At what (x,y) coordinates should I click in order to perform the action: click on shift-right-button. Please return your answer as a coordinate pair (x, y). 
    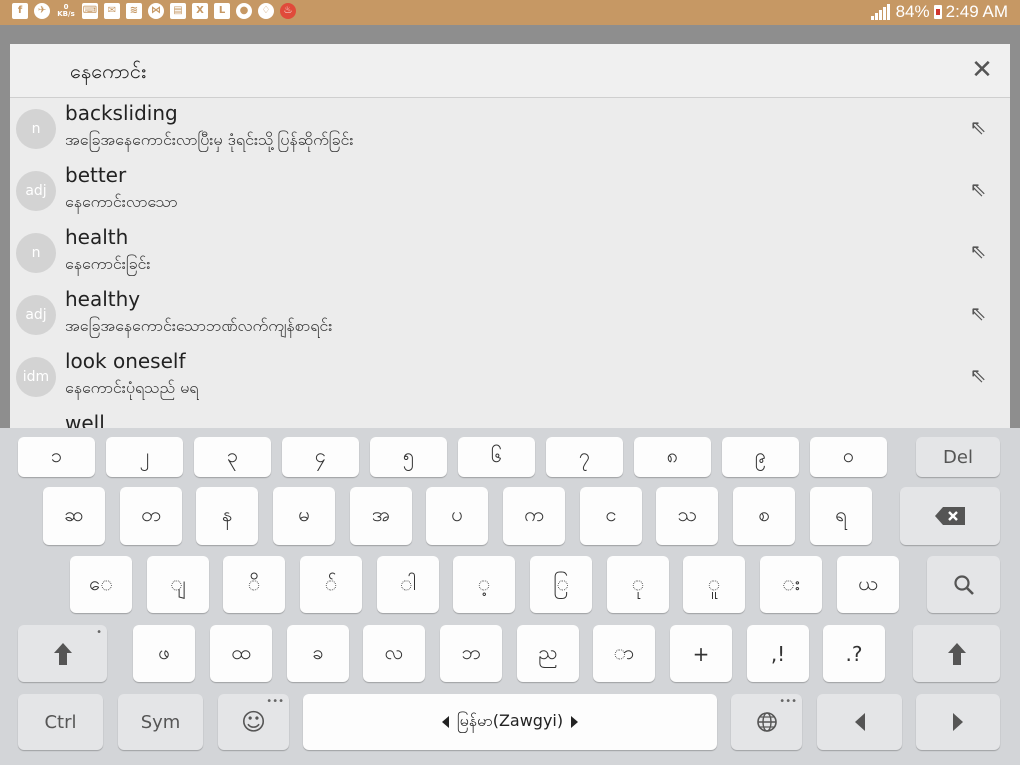
    Looking at the image, I should click on (956, 653).